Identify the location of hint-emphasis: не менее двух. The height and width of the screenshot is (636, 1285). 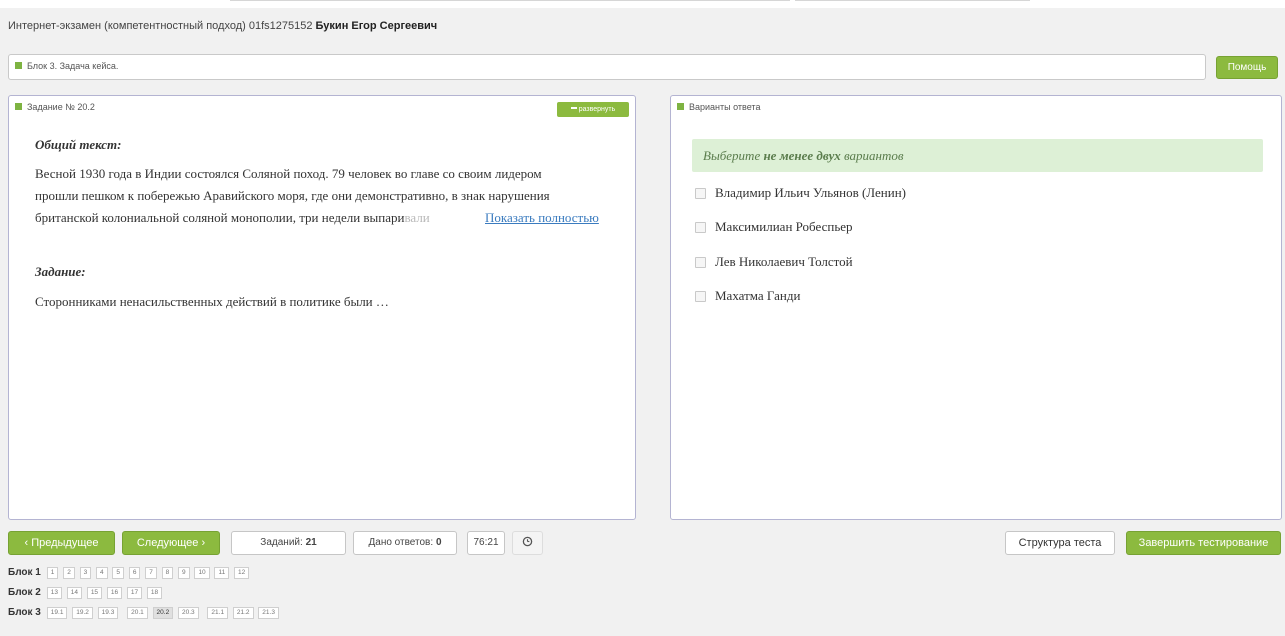
(802, 155).